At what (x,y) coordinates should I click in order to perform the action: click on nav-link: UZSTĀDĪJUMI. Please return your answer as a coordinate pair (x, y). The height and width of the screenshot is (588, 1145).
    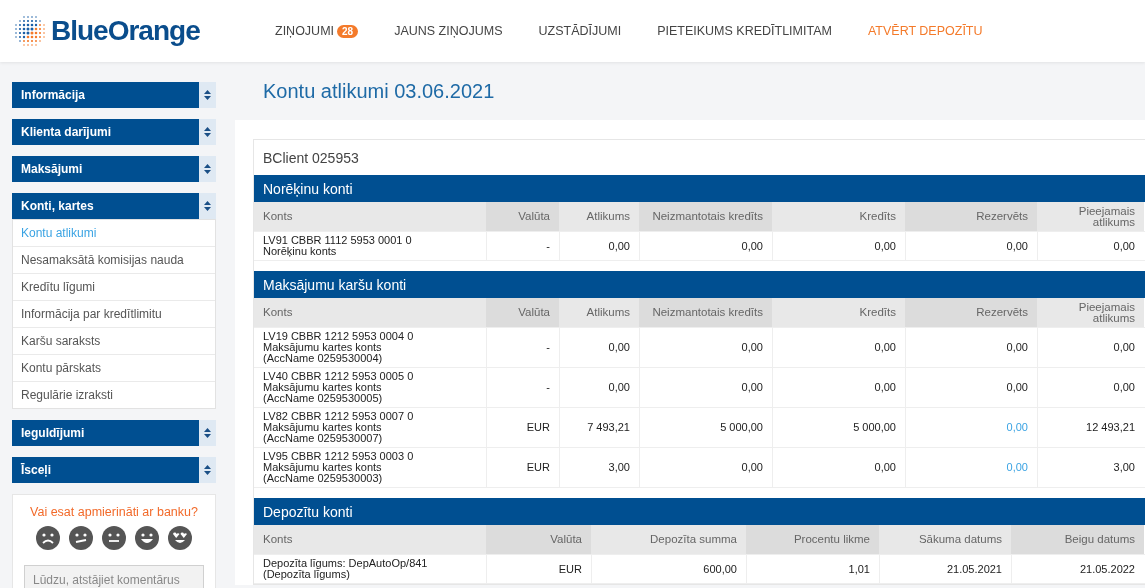
    Looking at the image, I should click on (580, 31).